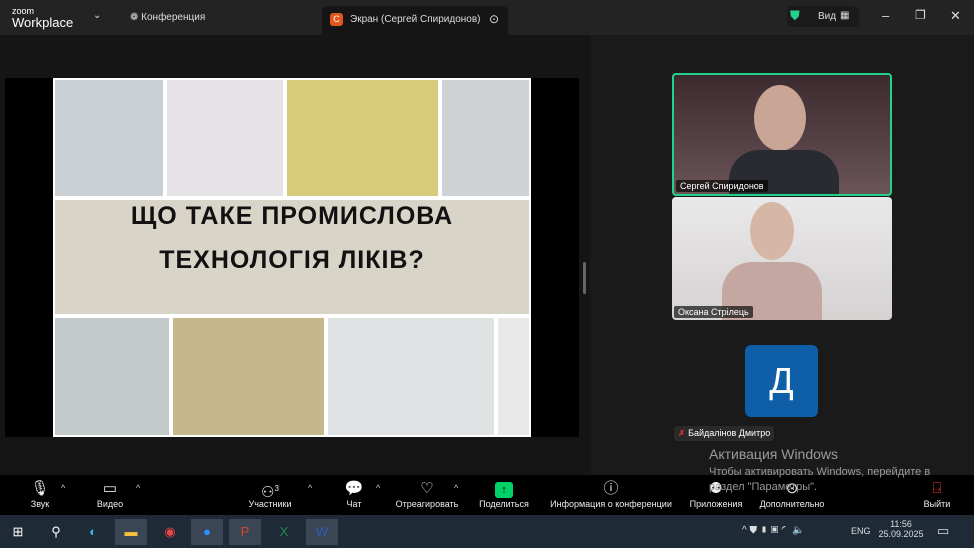 This screenshot has width=974, height=548. I want to click on presenter-badge: С, so click(336, 19).